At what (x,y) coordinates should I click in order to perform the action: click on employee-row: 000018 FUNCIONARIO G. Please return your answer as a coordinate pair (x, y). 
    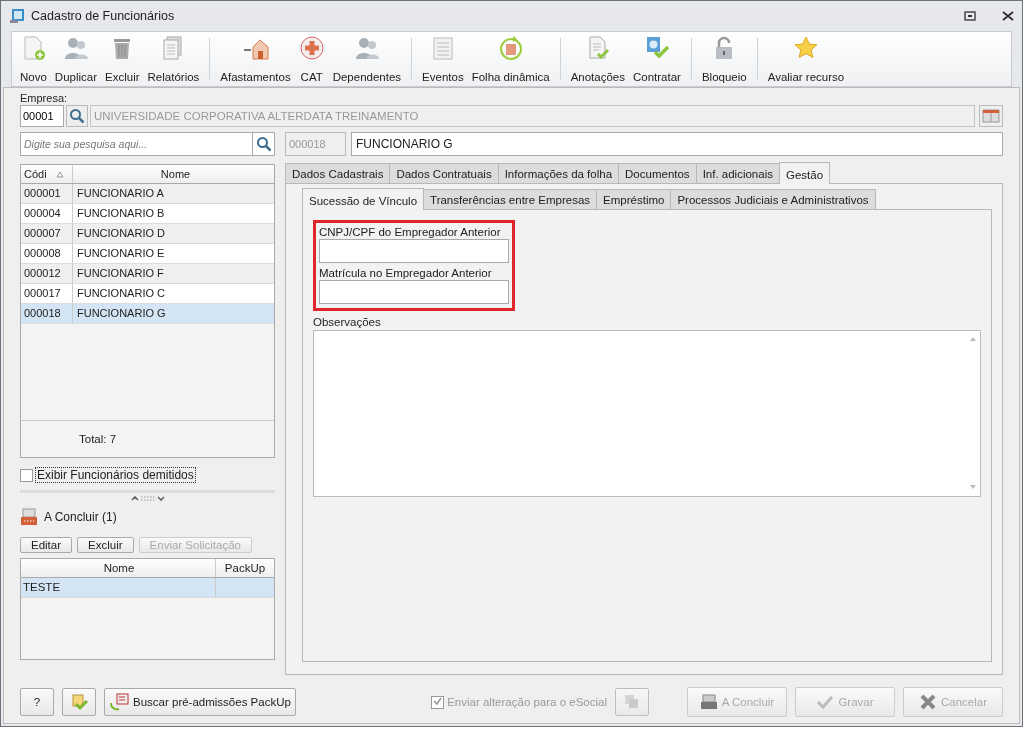
    Looking at the image, I should click on (147, 314).